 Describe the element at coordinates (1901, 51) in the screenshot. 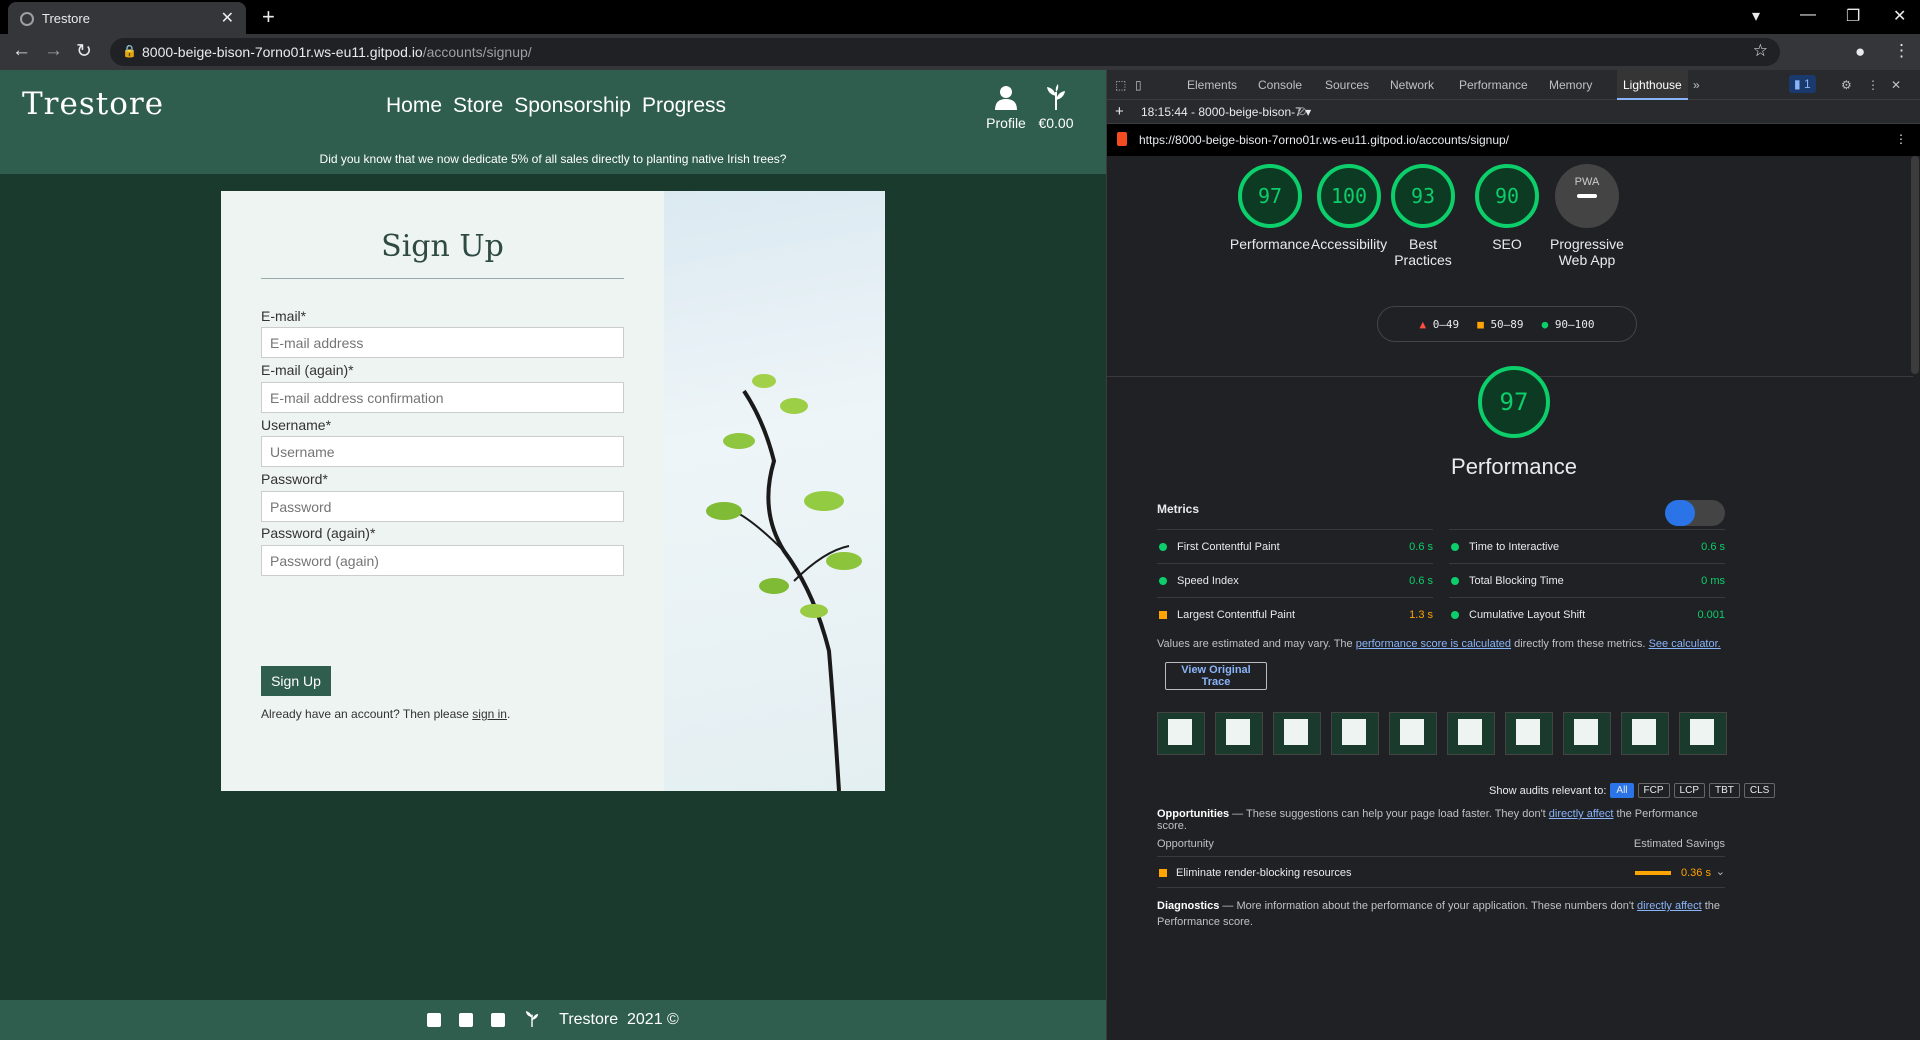

I see `browser-menu-icon: ⋮` at that location.